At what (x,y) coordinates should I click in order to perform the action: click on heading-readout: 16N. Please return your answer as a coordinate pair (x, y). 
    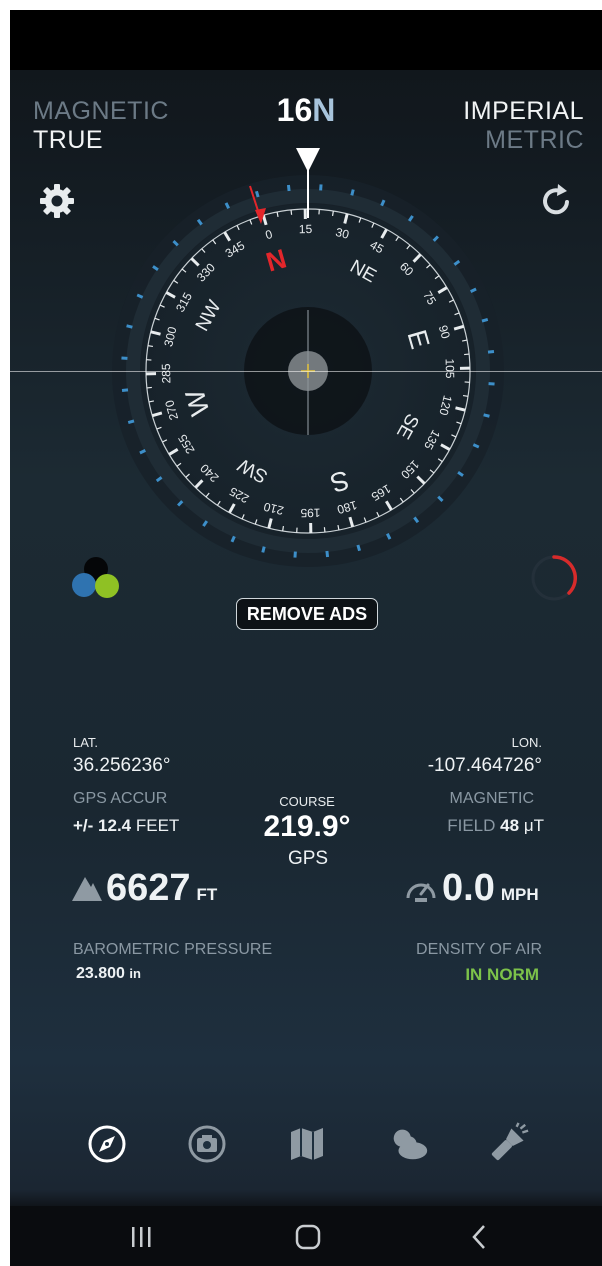
    Looking at the image, I should click on (306, 110).